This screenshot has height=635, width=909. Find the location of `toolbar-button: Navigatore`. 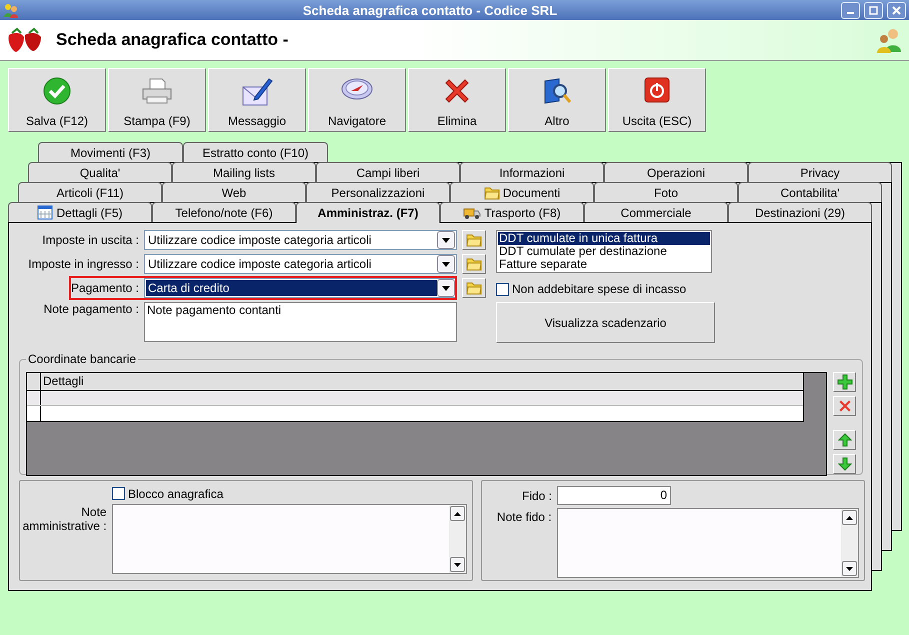

toolbar-button: Navigatore is located at coordinates (357, 100).